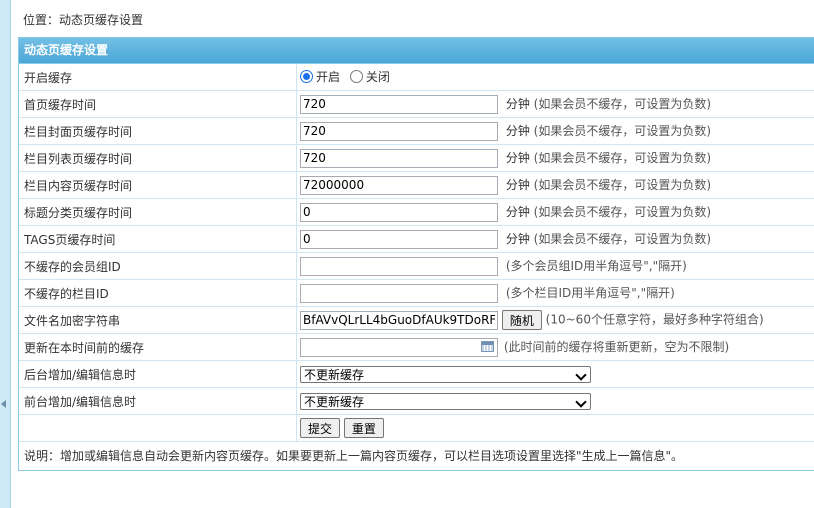 The height and width of the screenshot is (508, 814). I want to click on admin-add-selected-value: 不更新缓存, so click(334, 374).